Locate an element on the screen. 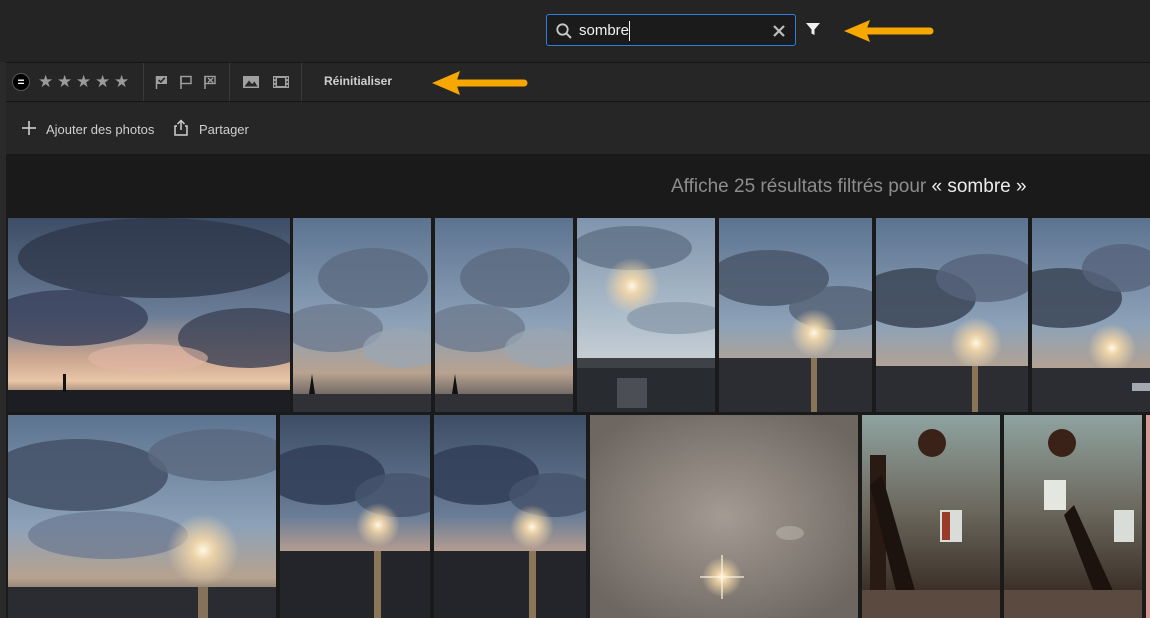  photo-icon is located at coordinates (251, 82).